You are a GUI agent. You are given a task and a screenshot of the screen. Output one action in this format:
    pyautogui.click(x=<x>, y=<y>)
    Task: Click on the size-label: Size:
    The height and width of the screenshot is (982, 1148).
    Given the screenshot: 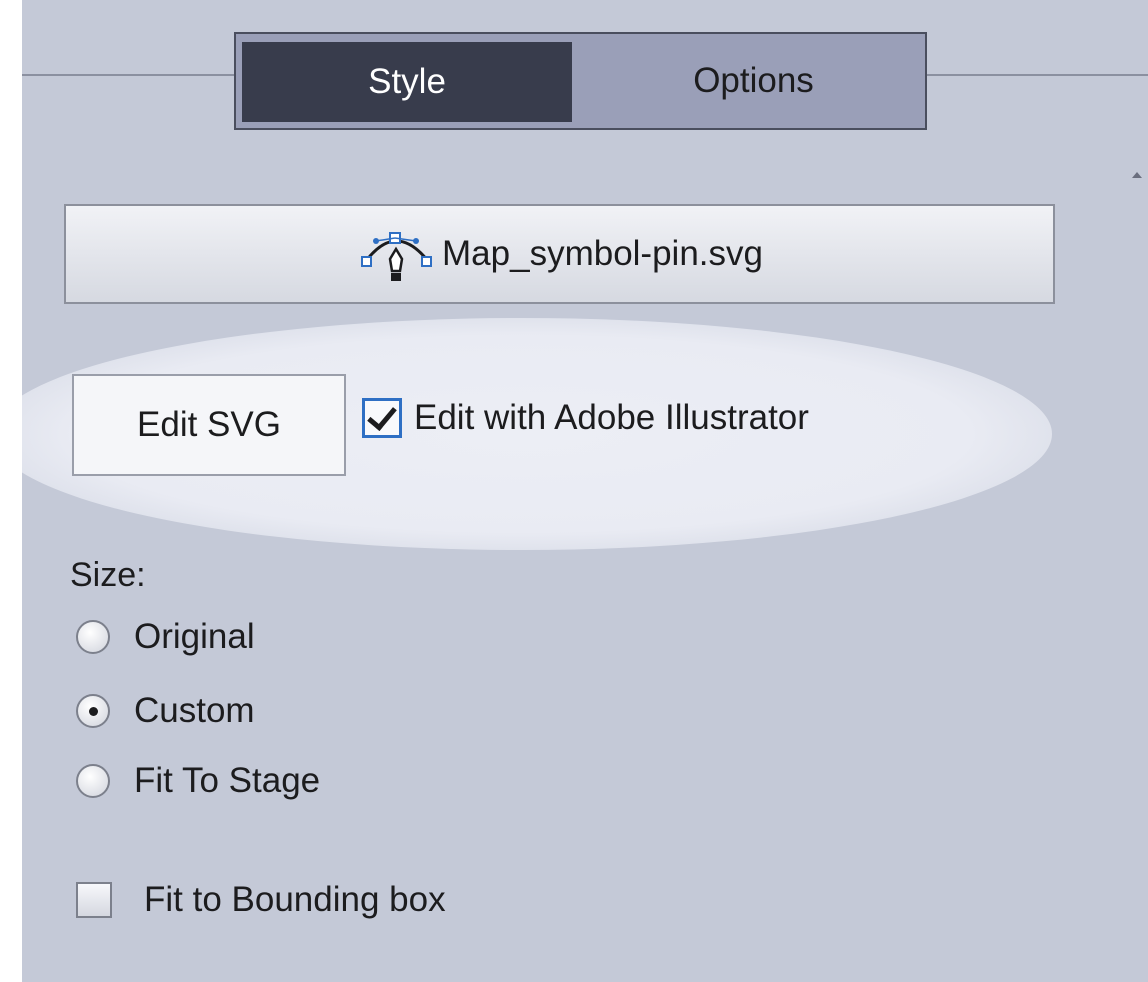 What is the action you would take?
    pyautogui.click(x=108, y=575)
    